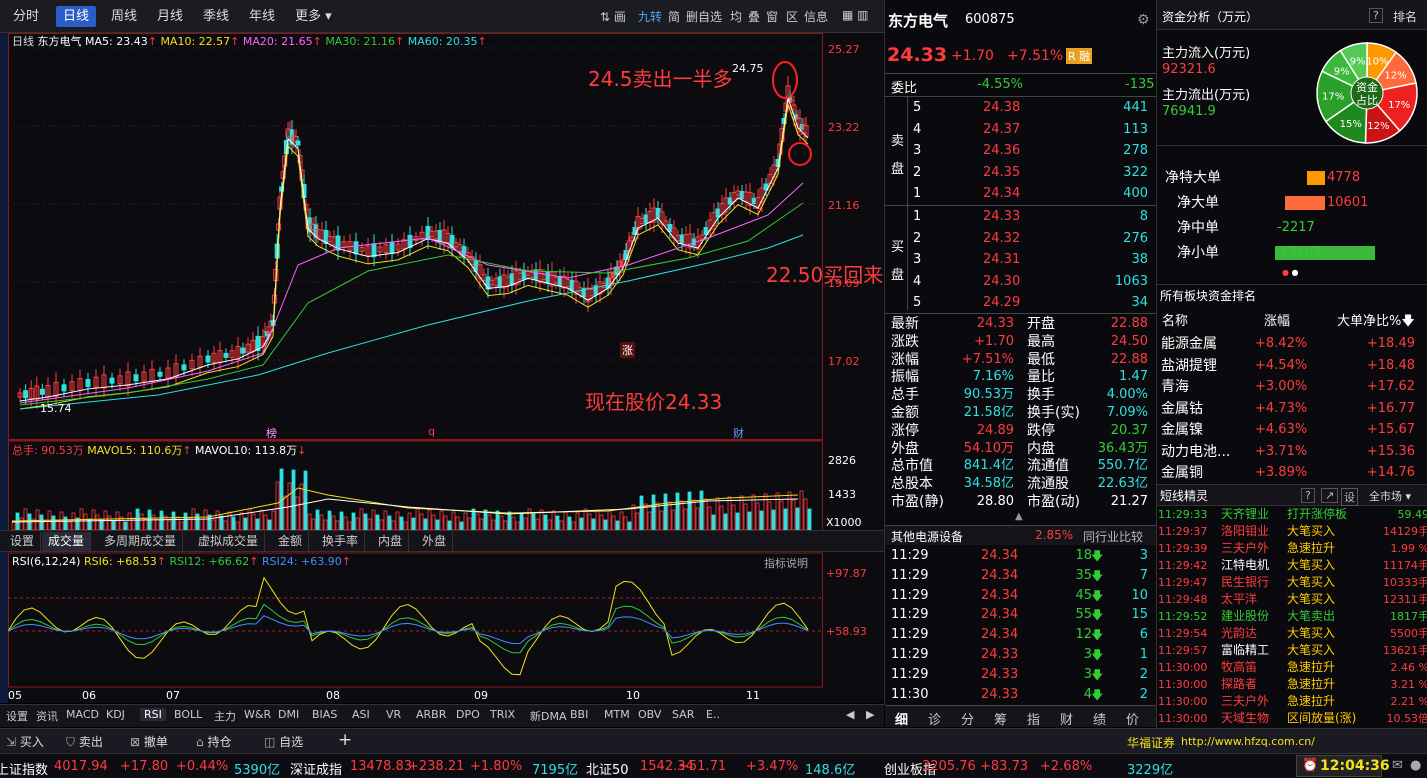 This screenshot has height=778, width=1427. Describe the element at coordinates (225, 716) in the screenshot. I see `indicator-tab-6: 主力` at that location.